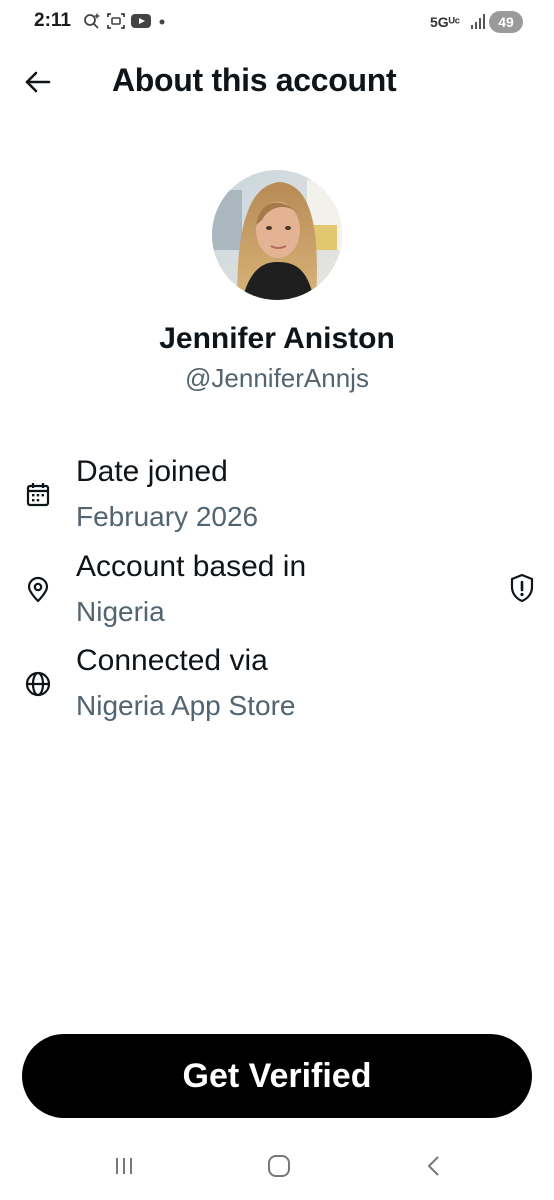  I want to click on status-icons, so click(125, 21).